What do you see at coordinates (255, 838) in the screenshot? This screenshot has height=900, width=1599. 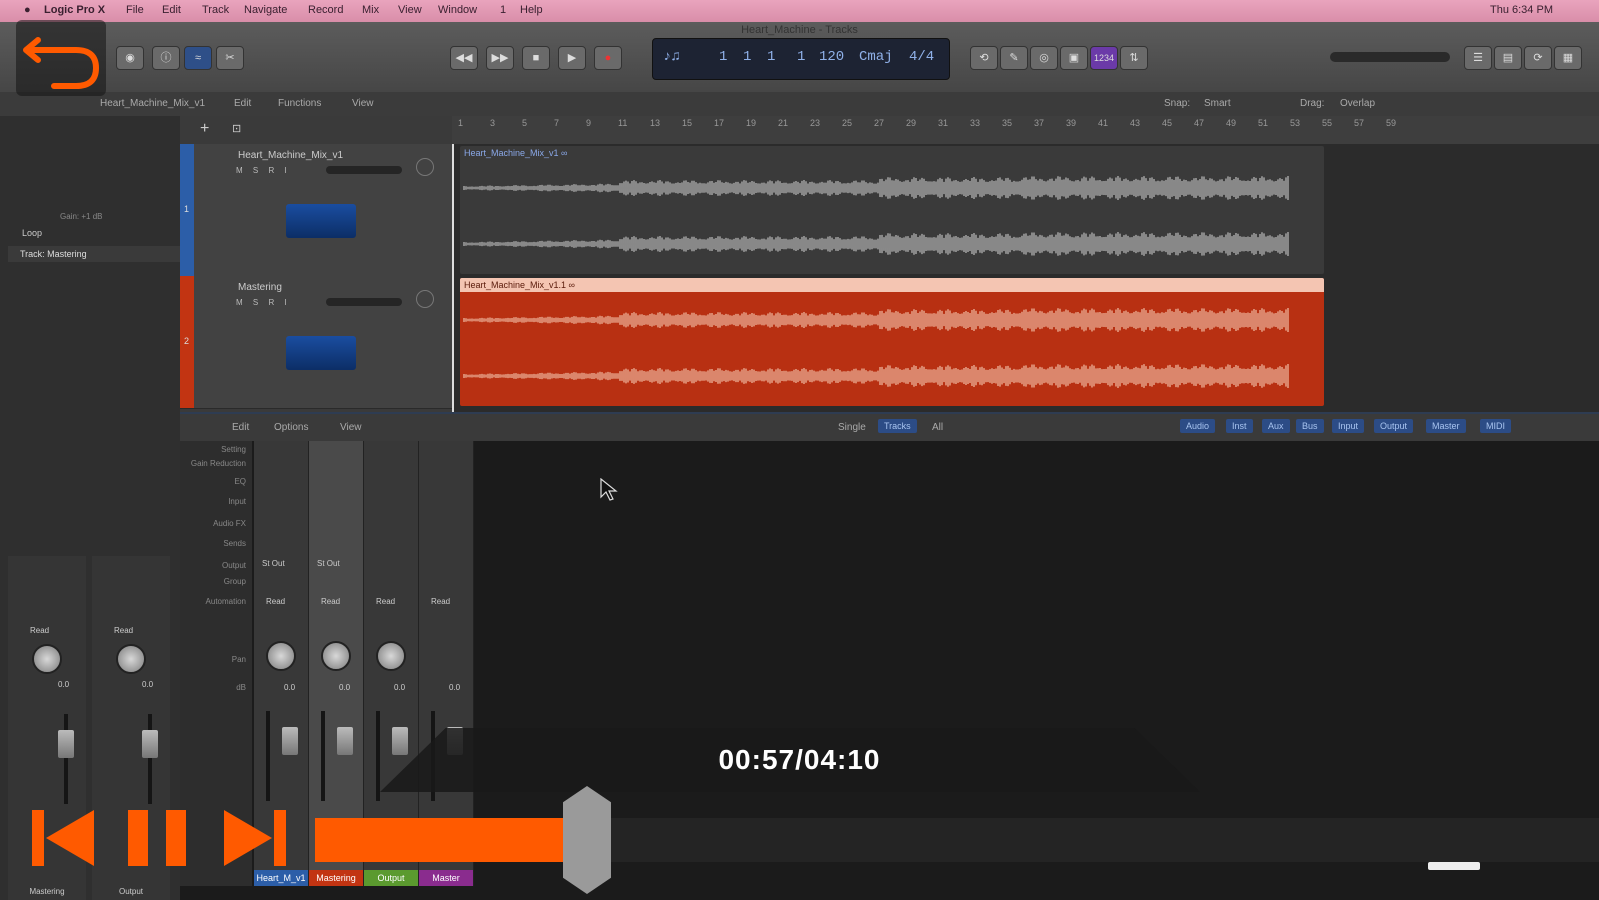 I see `skip-forward-icon` at bounding box center [255, 838].